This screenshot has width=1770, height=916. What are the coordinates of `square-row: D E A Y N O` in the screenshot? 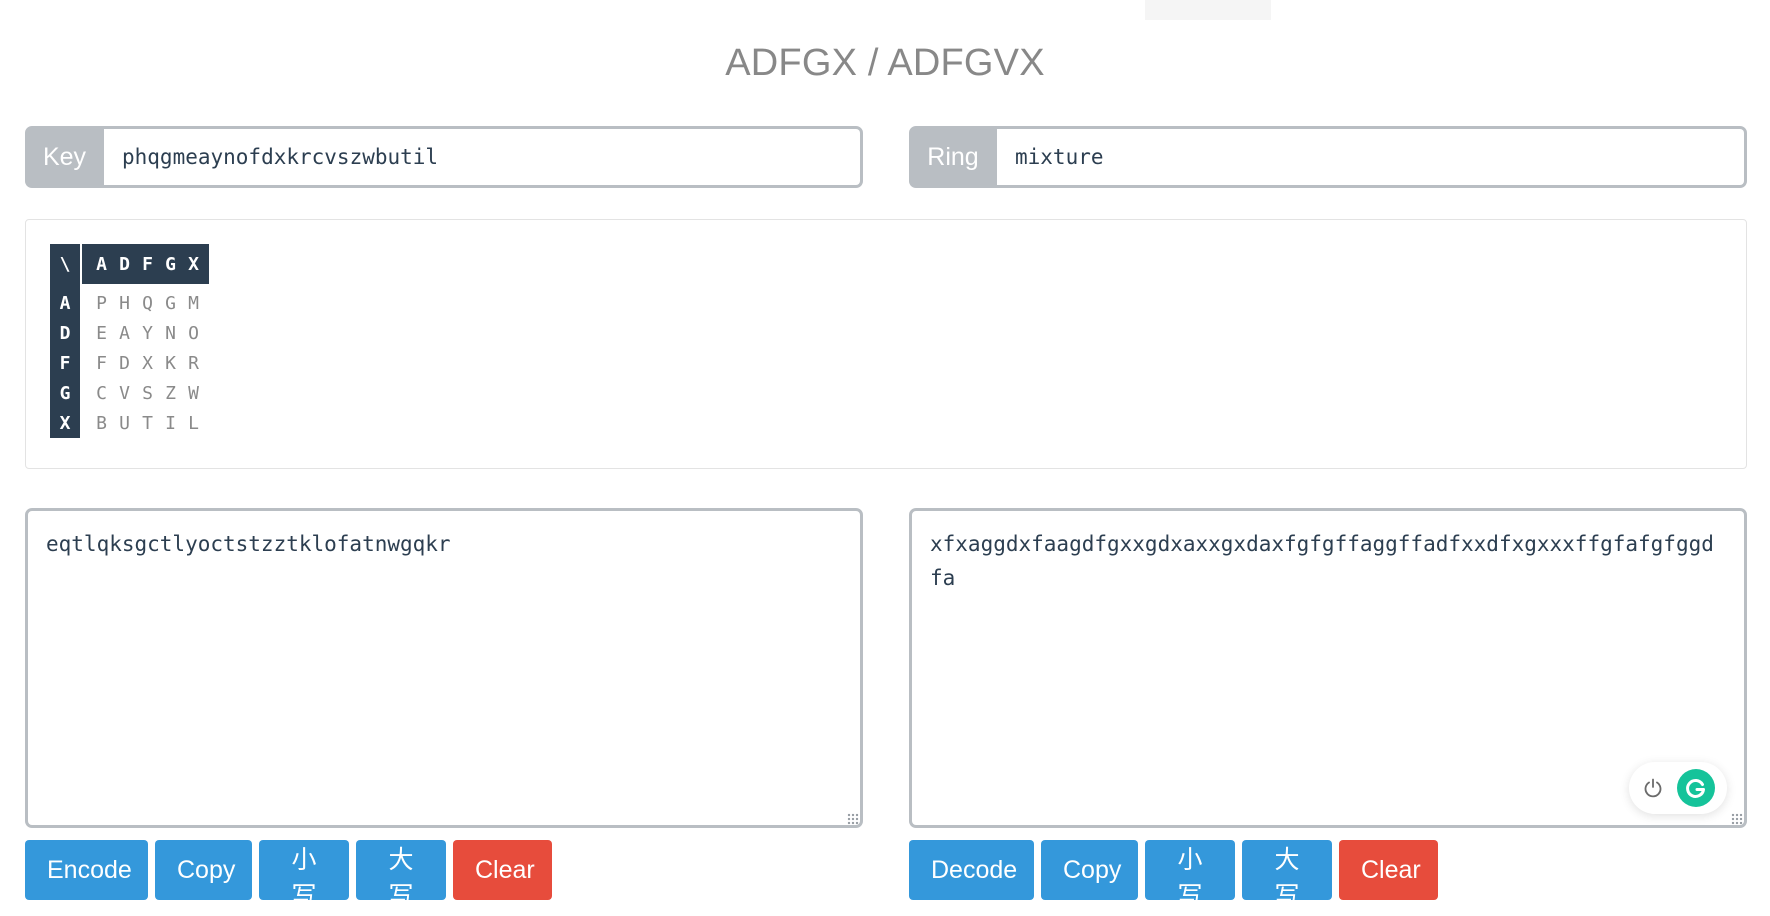 It's located at (129, 333).